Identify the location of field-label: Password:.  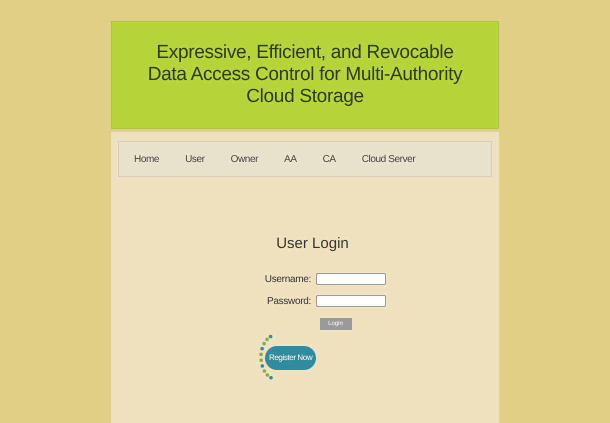
(288, 301).